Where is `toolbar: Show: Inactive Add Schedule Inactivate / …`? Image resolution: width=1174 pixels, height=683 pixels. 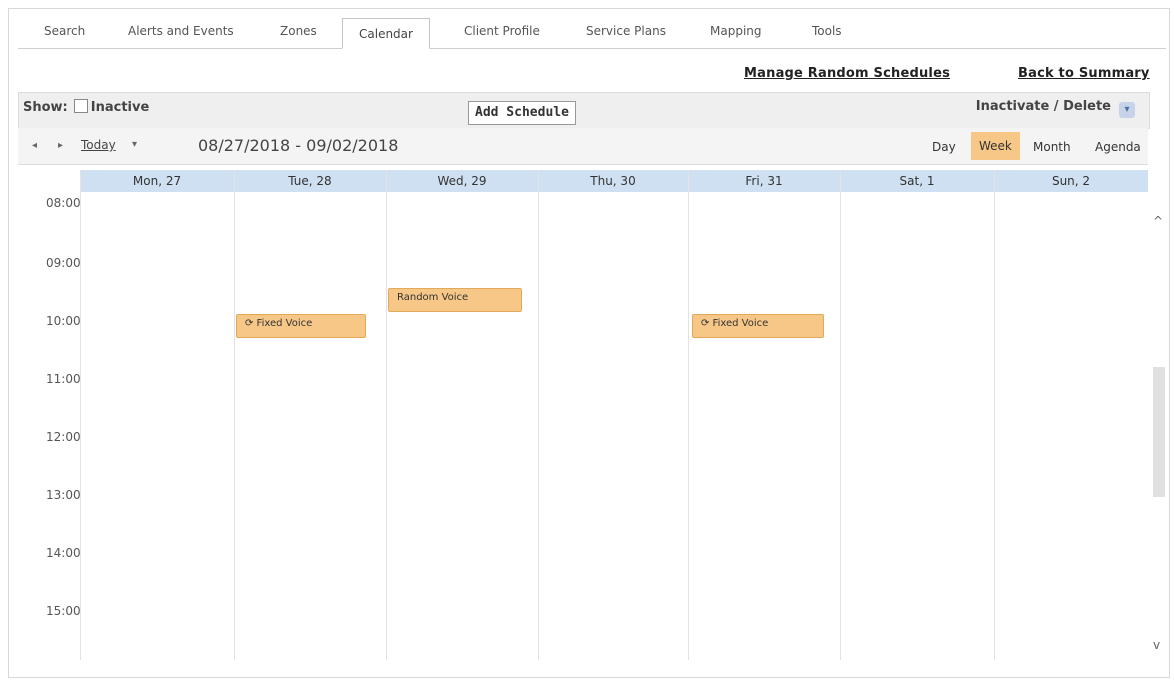 toolbar: Show: Inactive Add Schedule Inactivate / … is located at coordinates (584, 110).